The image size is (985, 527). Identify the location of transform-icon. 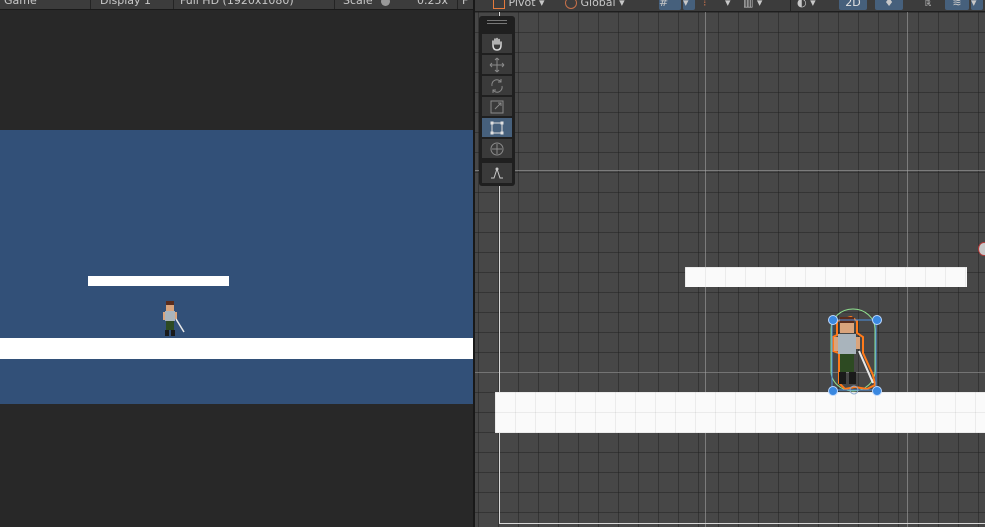
(497, 148).